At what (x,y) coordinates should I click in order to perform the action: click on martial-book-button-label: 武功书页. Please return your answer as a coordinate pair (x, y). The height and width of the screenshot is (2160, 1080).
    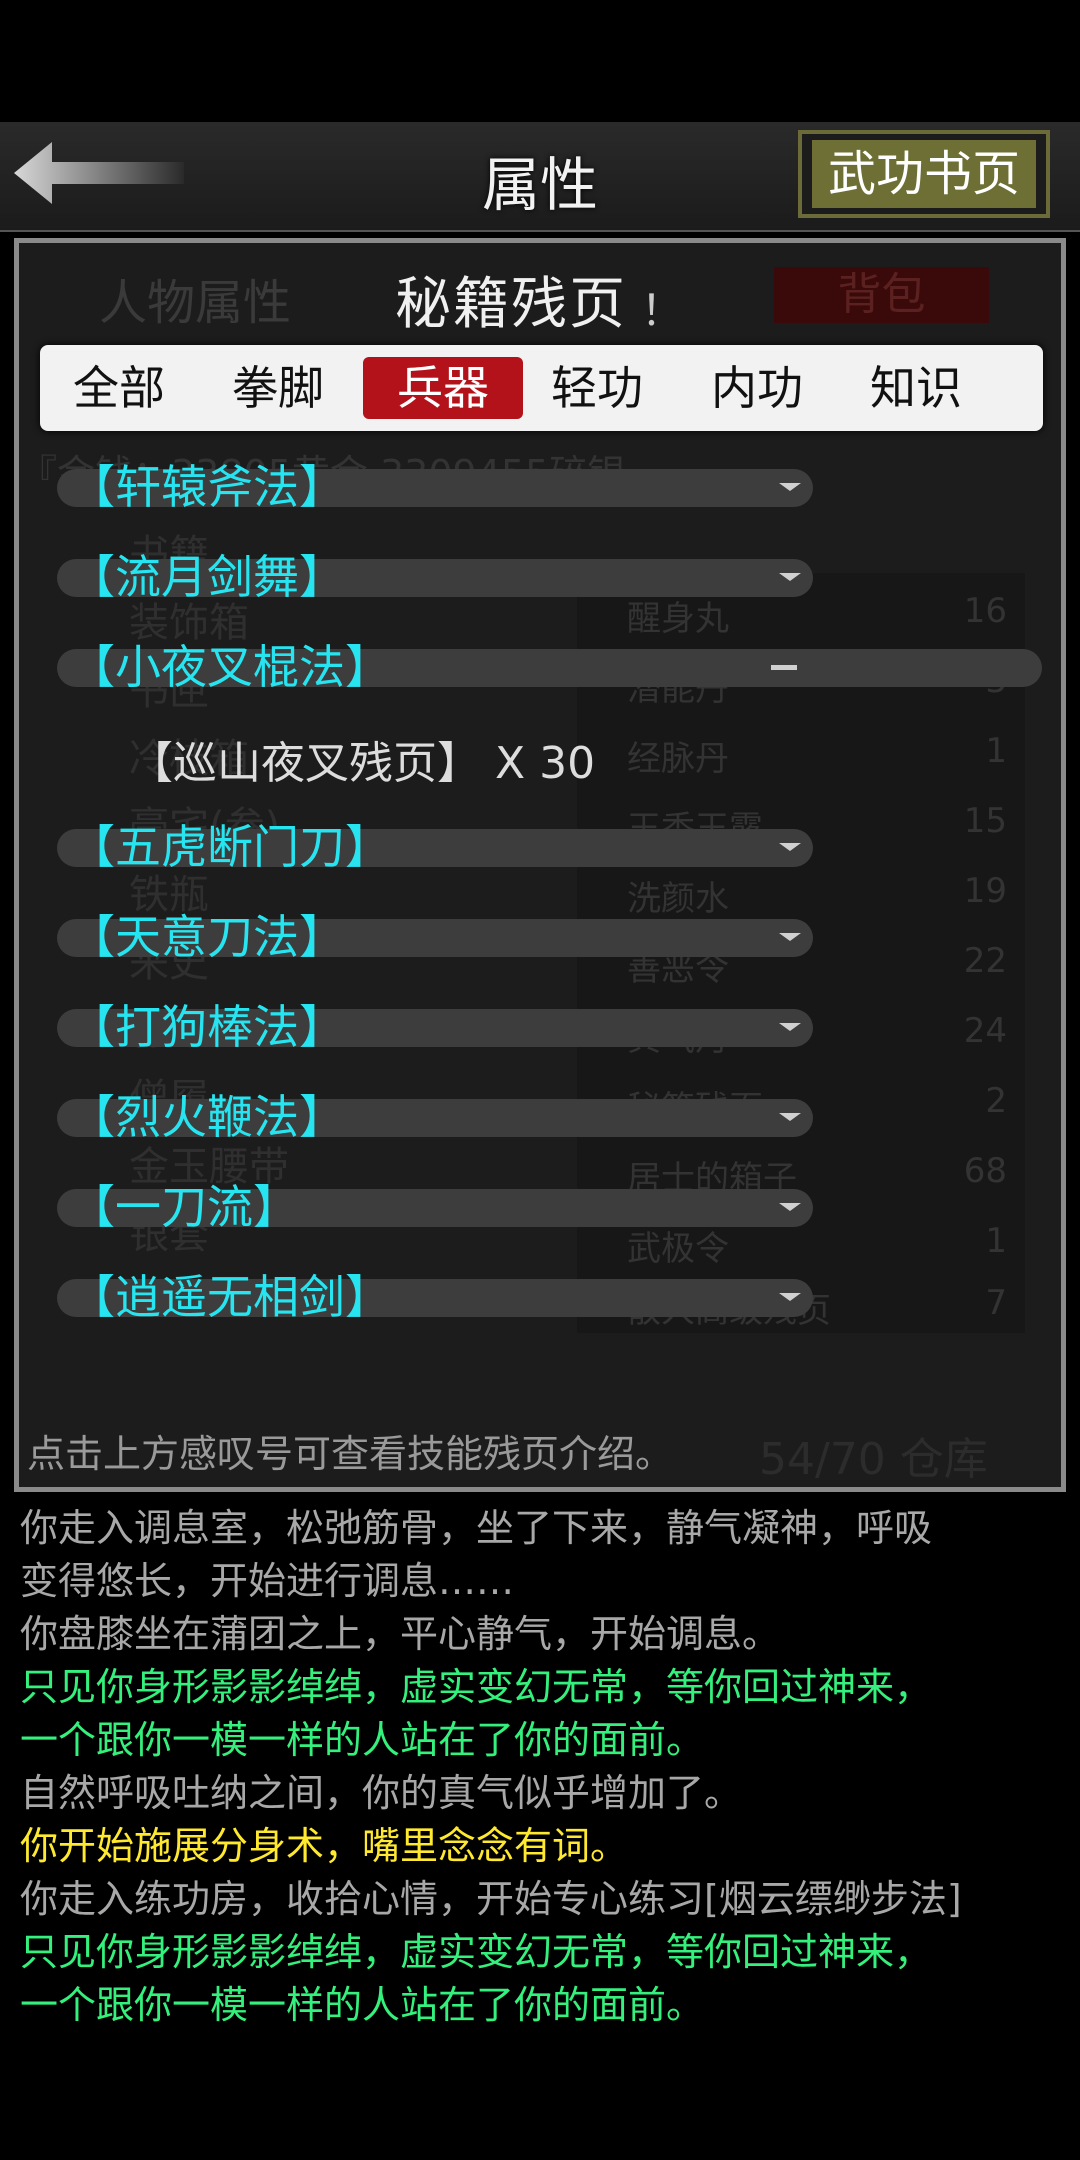
    Looking at the image, I should click on (924, 174).